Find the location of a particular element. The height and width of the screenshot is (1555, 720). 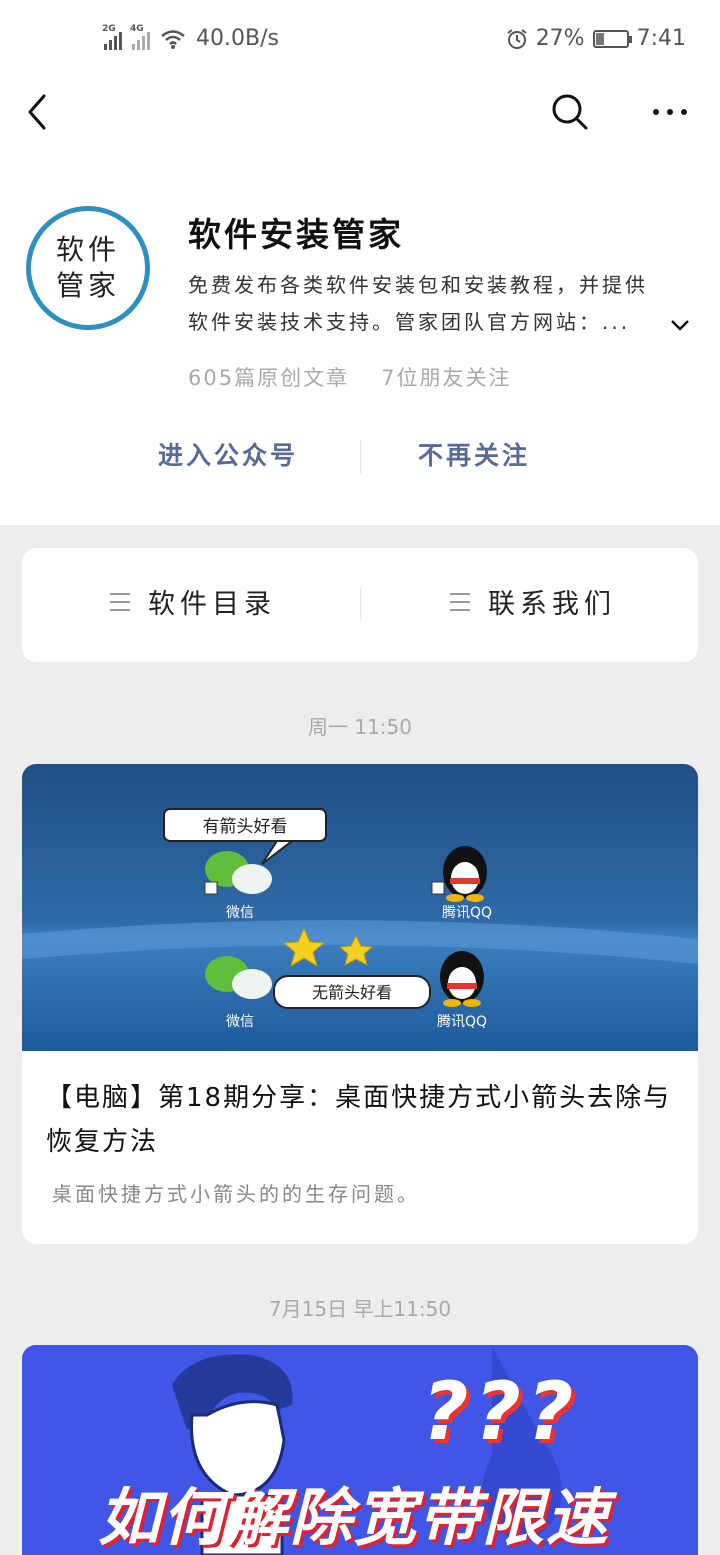

message-timestamp: 周一 11:50 is located at coordinates (360, 727).